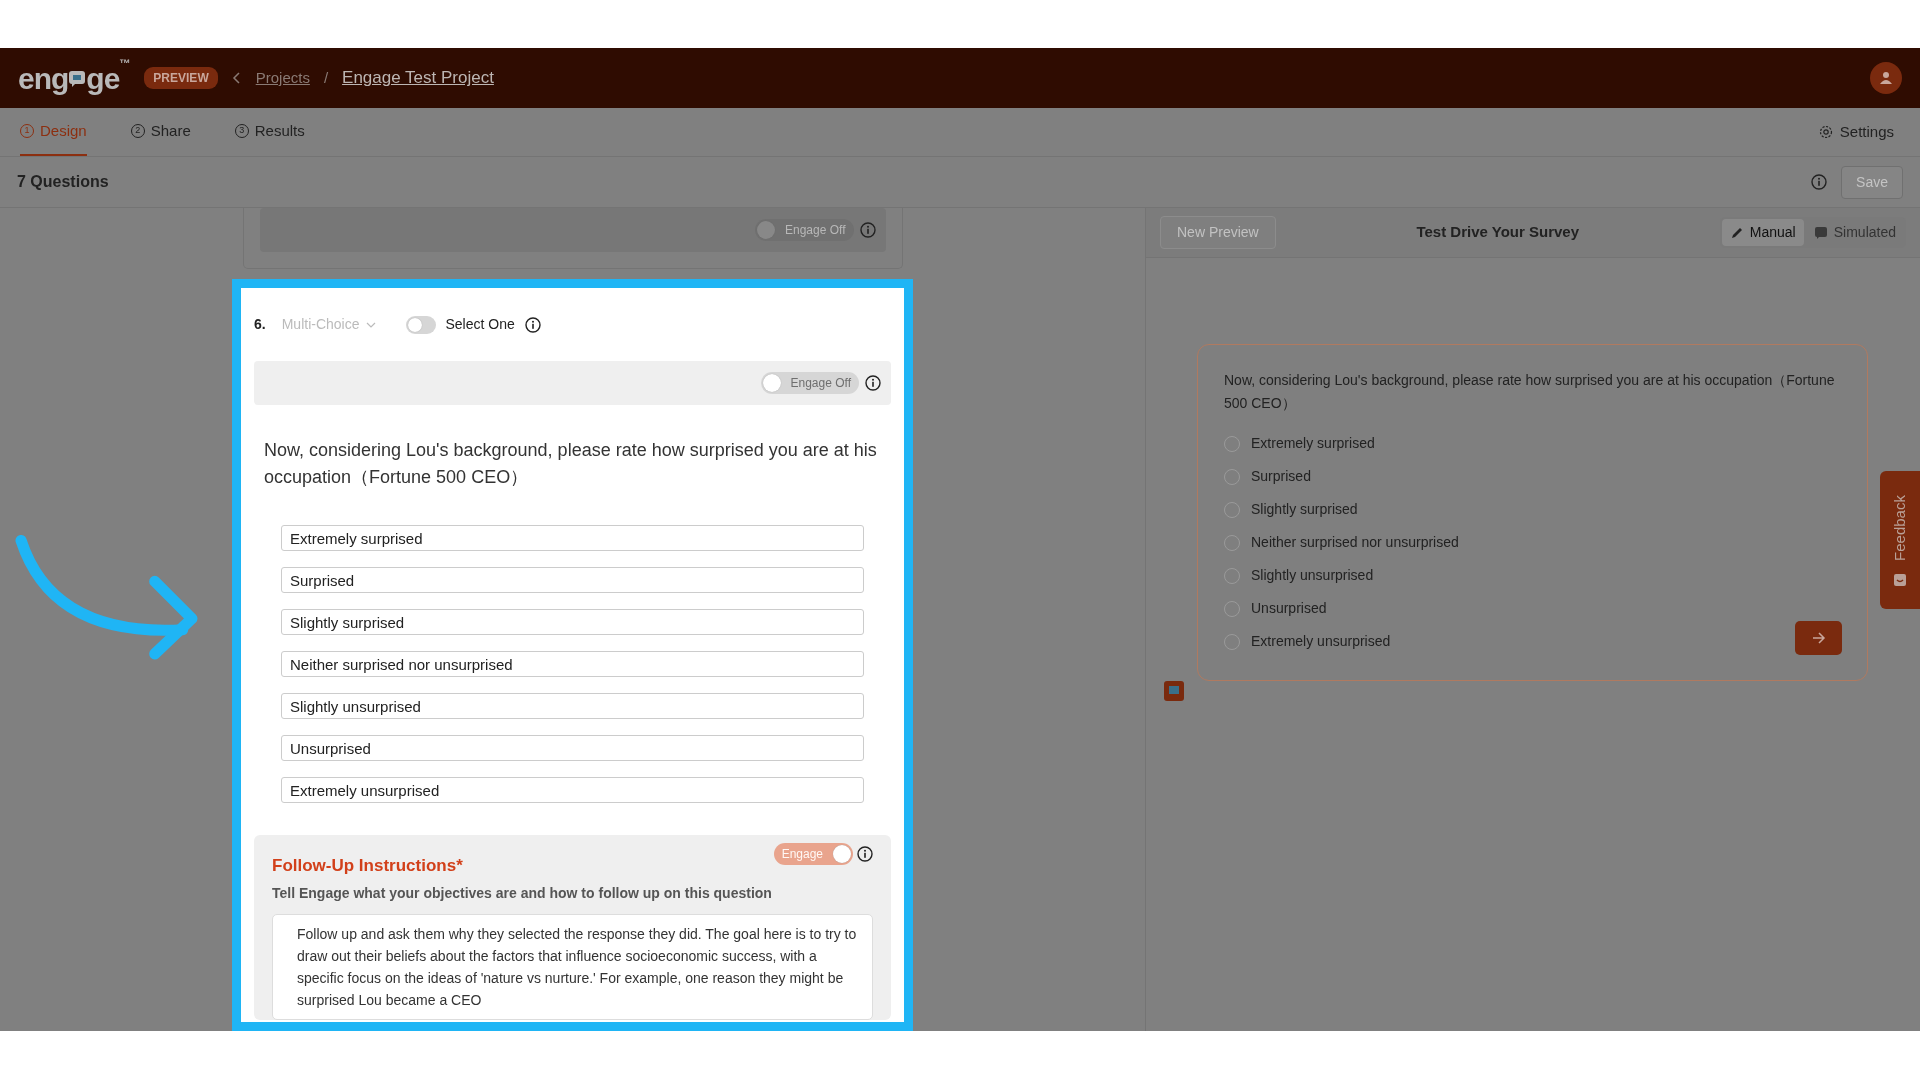 This screenshot has width=1920, height=1080. I want to click on trademark-mark: ™, so click(125, 63).